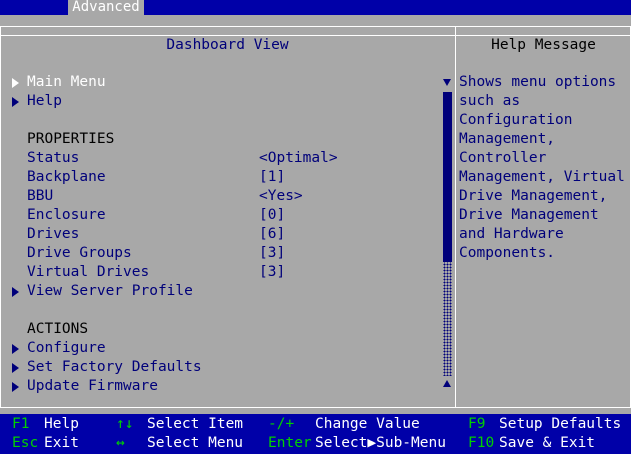 This screenshot has width=631, height=454. Describe the element at coordinates (61, 443) in the screenshot. I see `esc-key-desc: Exit` at that location.